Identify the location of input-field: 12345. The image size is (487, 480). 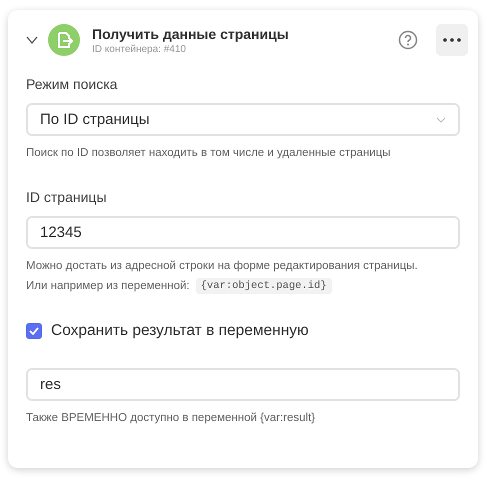
(243, 232).